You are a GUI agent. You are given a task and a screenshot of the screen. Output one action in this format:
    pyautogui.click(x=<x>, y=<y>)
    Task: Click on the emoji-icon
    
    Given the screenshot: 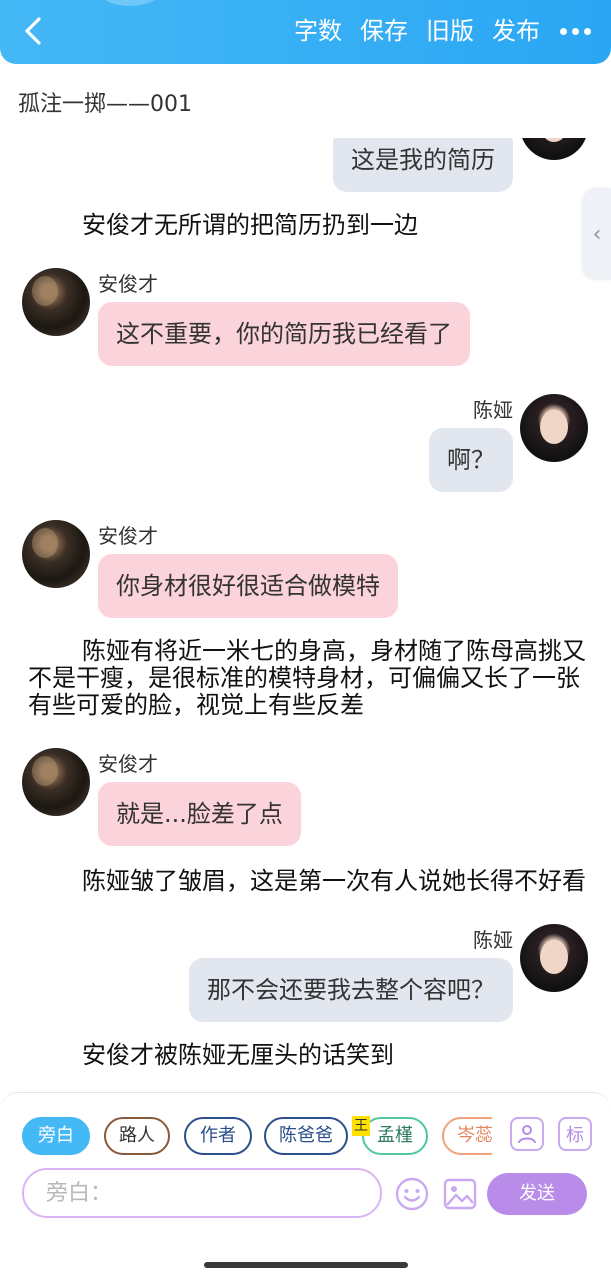 What is the action you would take?
    pyautogui.click(x=412, y=1194)
    